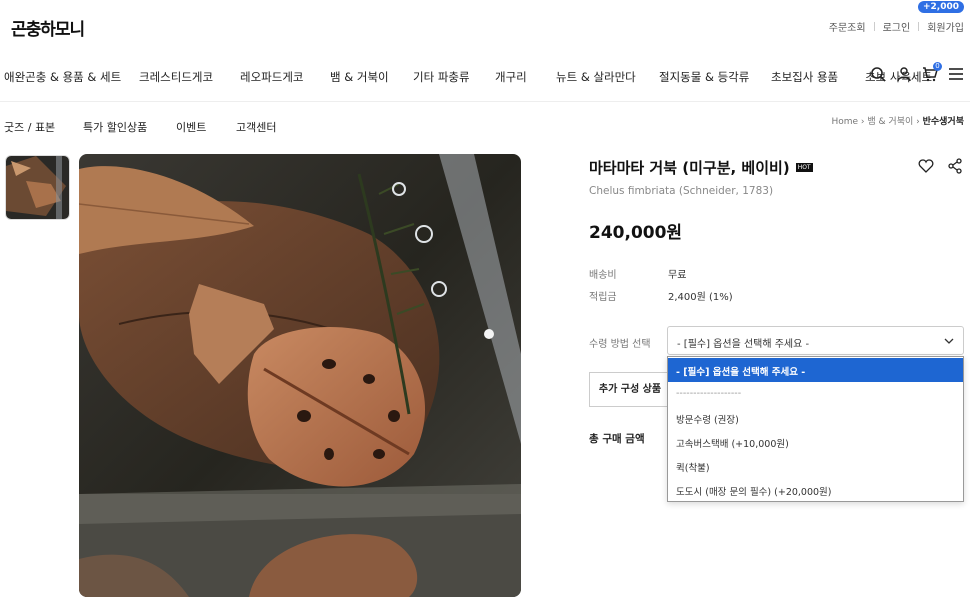  I want to click on cart-icon: 0, so click(932, 72).